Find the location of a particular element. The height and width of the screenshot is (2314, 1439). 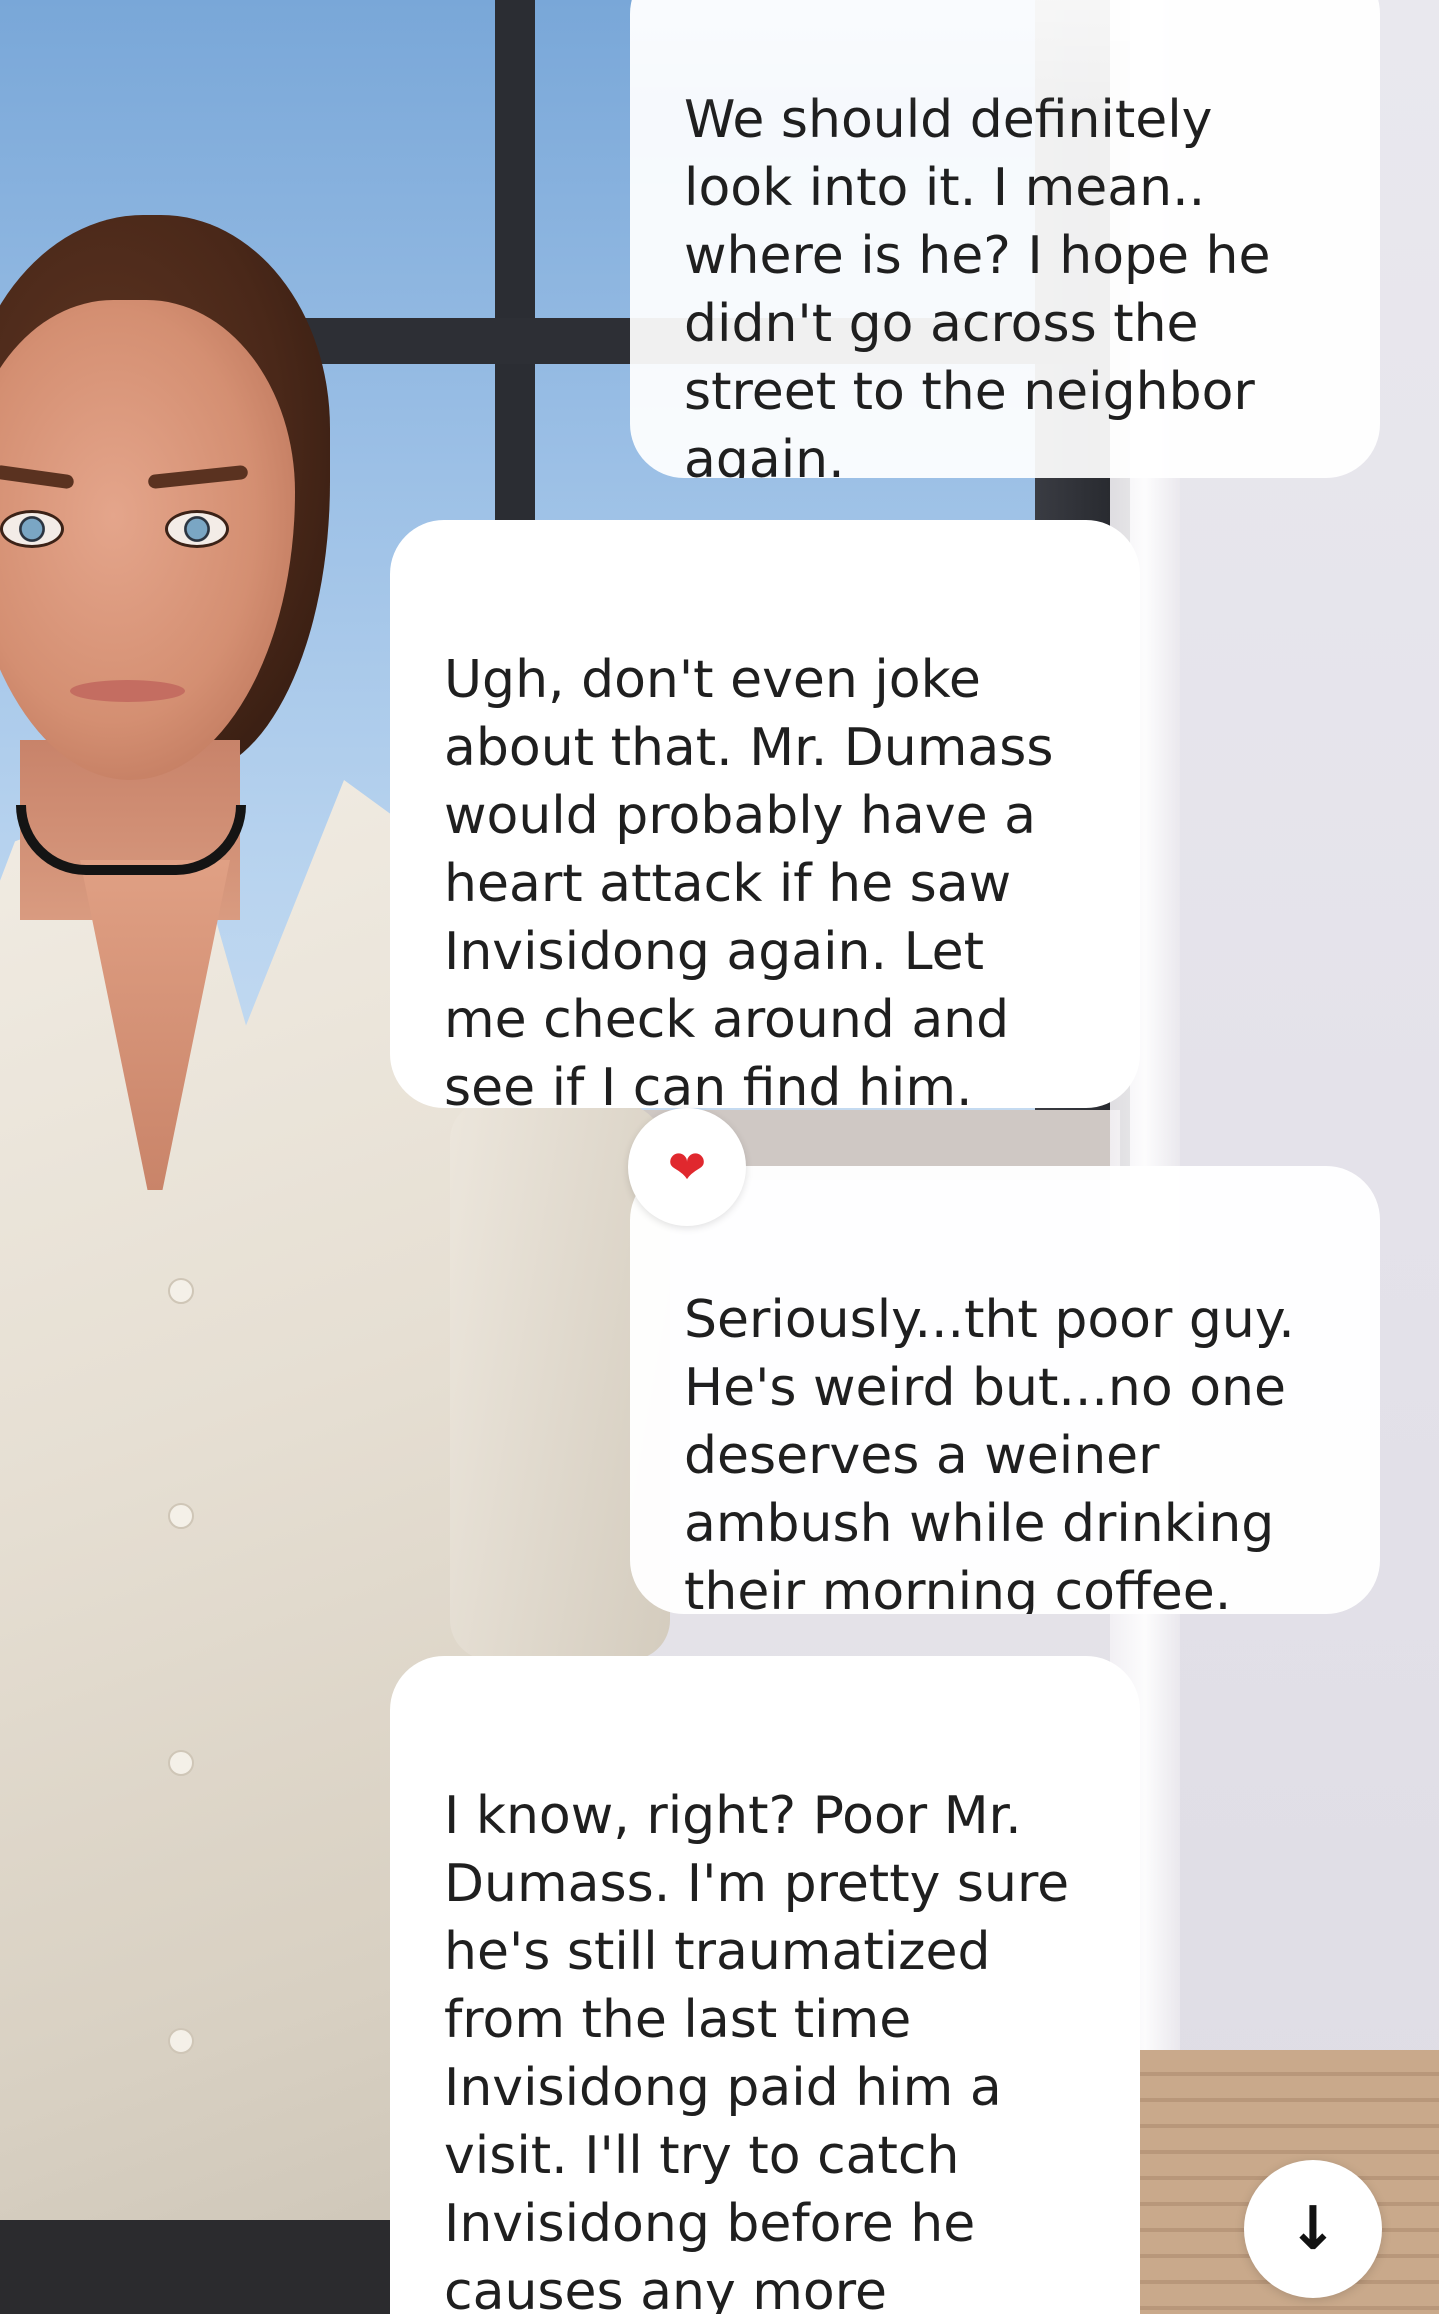

scroll-to-bottom-button: ↓ is located at coordinates (1313, 2229).